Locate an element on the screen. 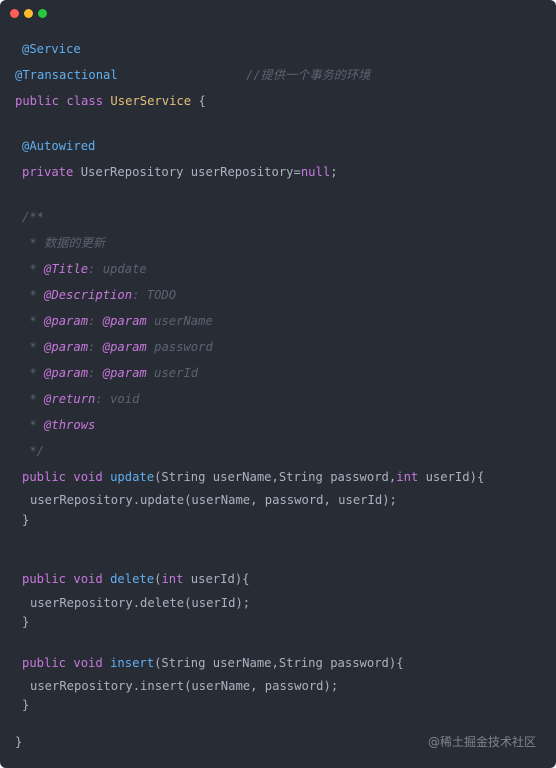  javadoc-param-password: password is located at coordinates (179, 347).